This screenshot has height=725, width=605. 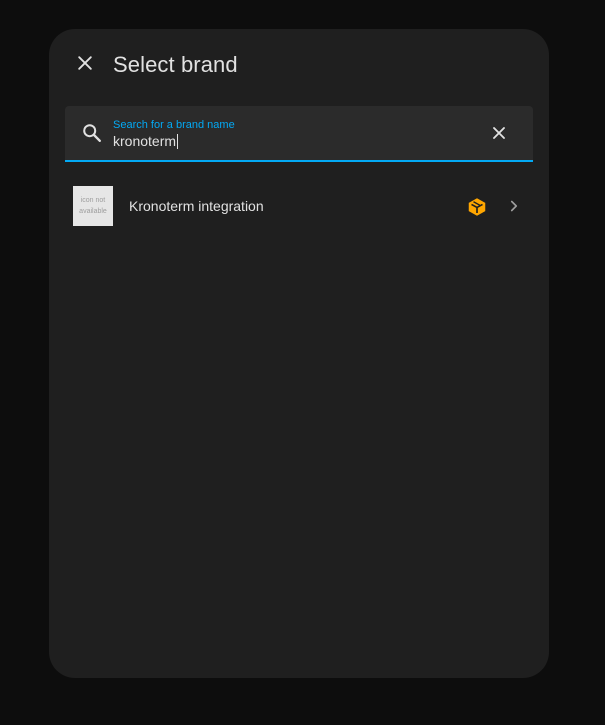 I want to click on search-input: kronoterm, so click(x=146, y=141).